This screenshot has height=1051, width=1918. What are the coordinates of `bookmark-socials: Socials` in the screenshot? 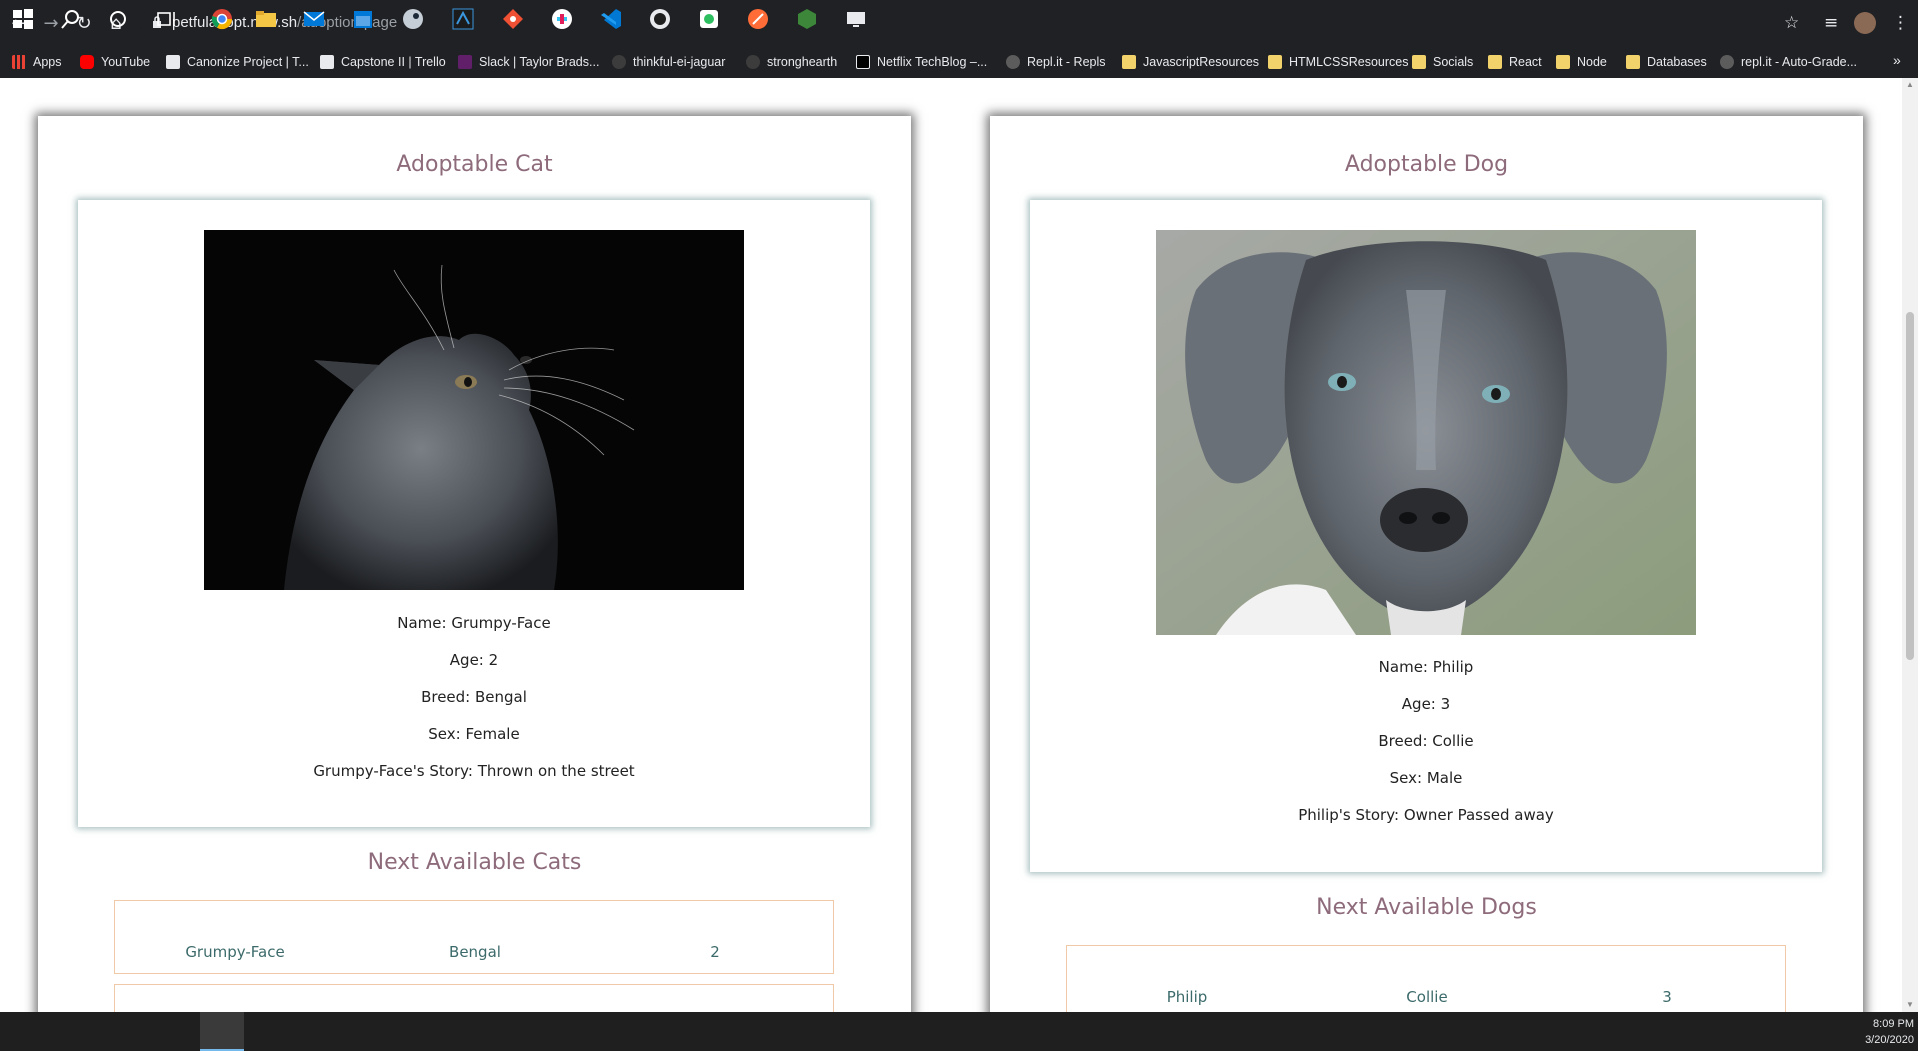 It's located at (1442, 62).